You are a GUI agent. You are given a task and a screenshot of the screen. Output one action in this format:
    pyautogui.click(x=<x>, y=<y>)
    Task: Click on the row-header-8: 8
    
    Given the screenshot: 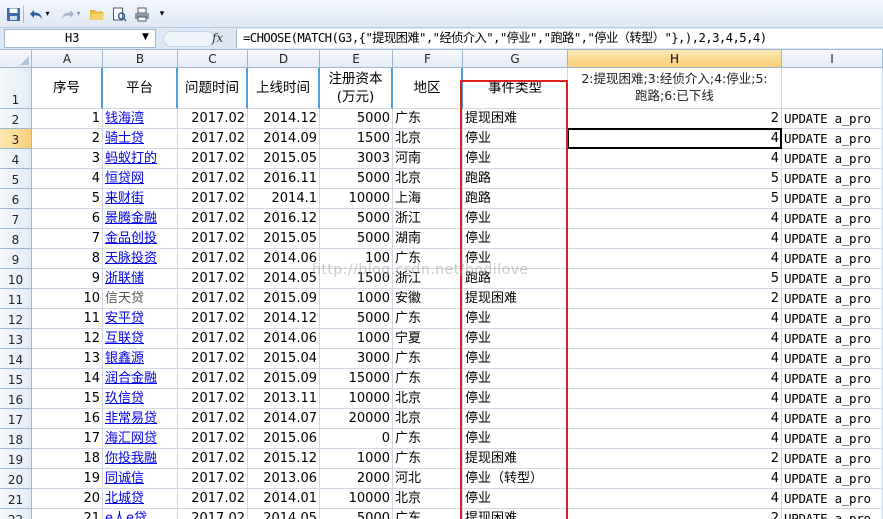 What is the action you would take?
    pyautogui.click(x=16, y=239)
    